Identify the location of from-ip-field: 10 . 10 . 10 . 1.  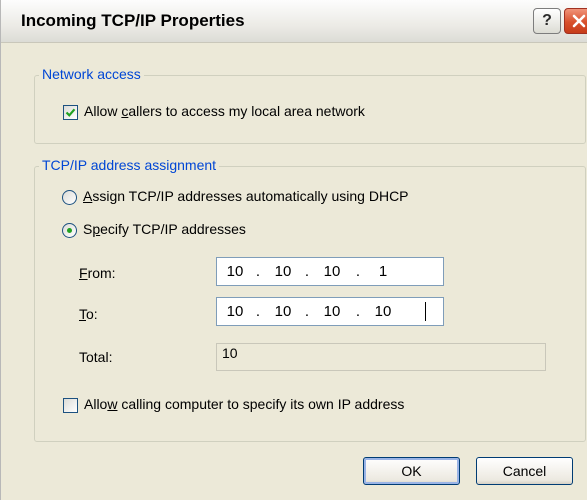
(330, 271).